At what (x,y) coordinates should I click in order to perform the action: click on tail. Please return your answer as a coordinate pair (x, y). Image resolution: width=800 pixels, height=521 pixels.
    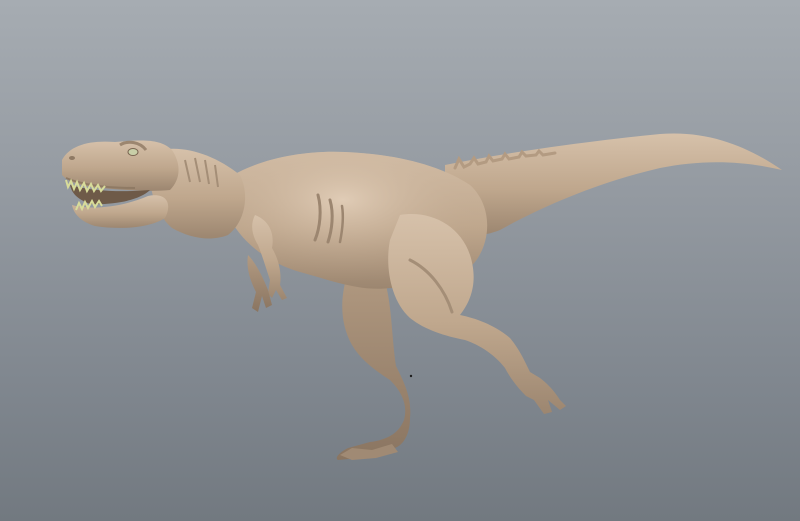
    Looking at the image, I should click on (613, 184).